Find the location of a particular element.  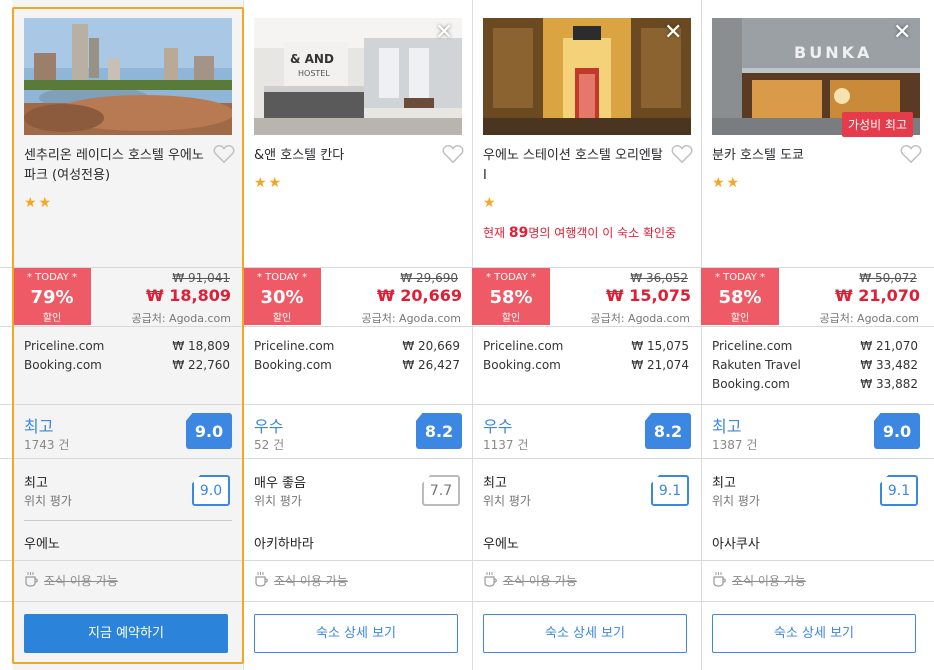

deal-price: ₩ 21,070 is located at coordinates (850, 295).